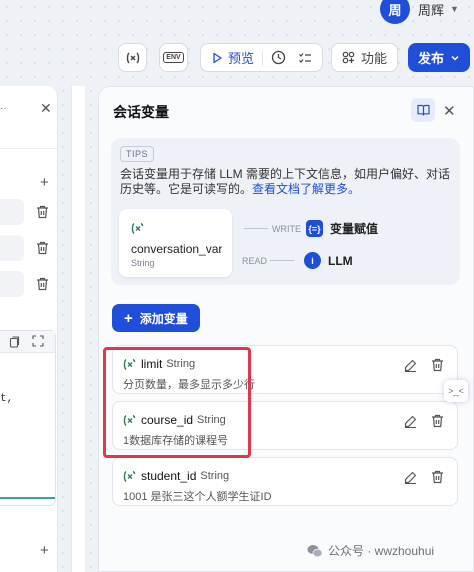  What do you see at coordinates (454, 9) in the screenshot?
I see `chevron-down-icon: ▼` at bounding box center [454, 9].